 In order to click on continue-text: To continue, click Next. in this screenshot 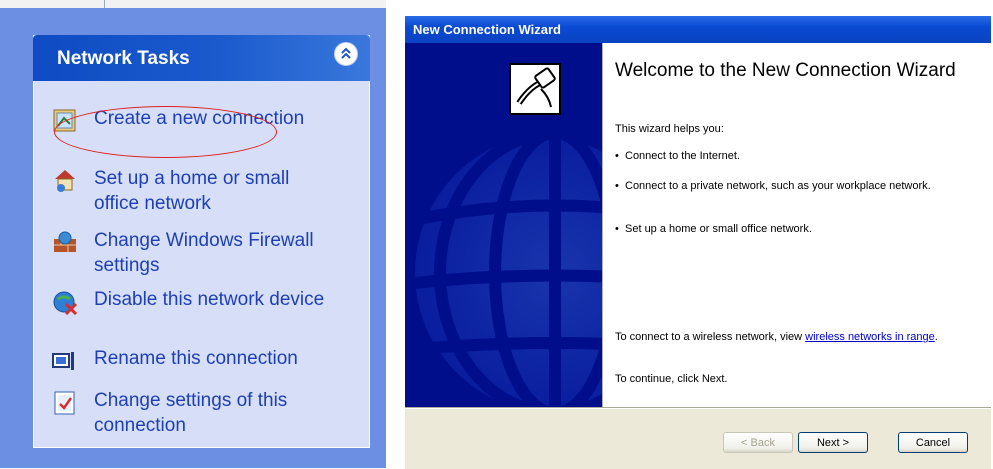, I will do `click(671, 379)`.